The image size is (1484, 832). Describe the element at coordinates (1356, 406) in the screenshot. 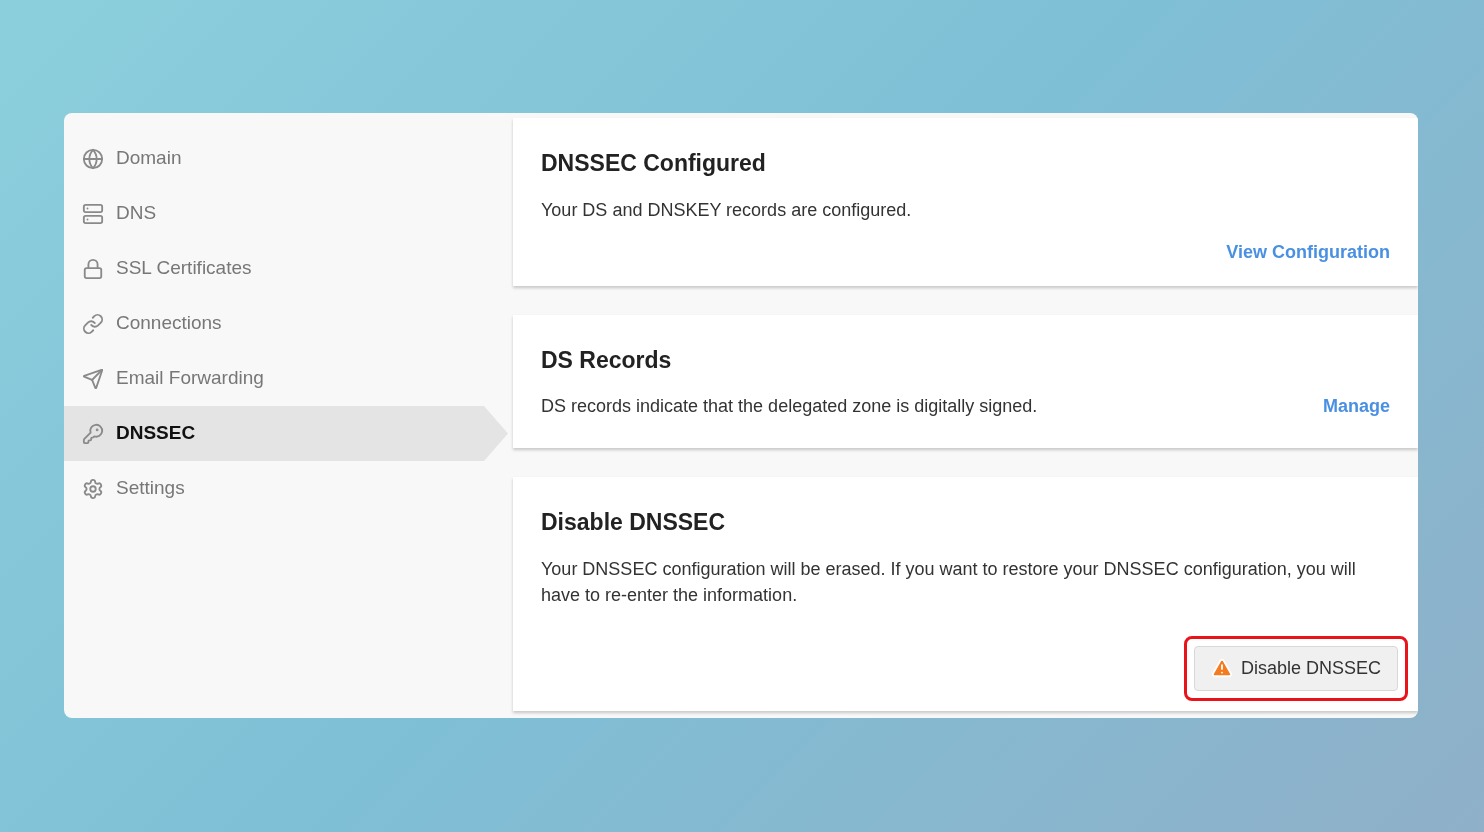

I see `link: Manage` at that location.